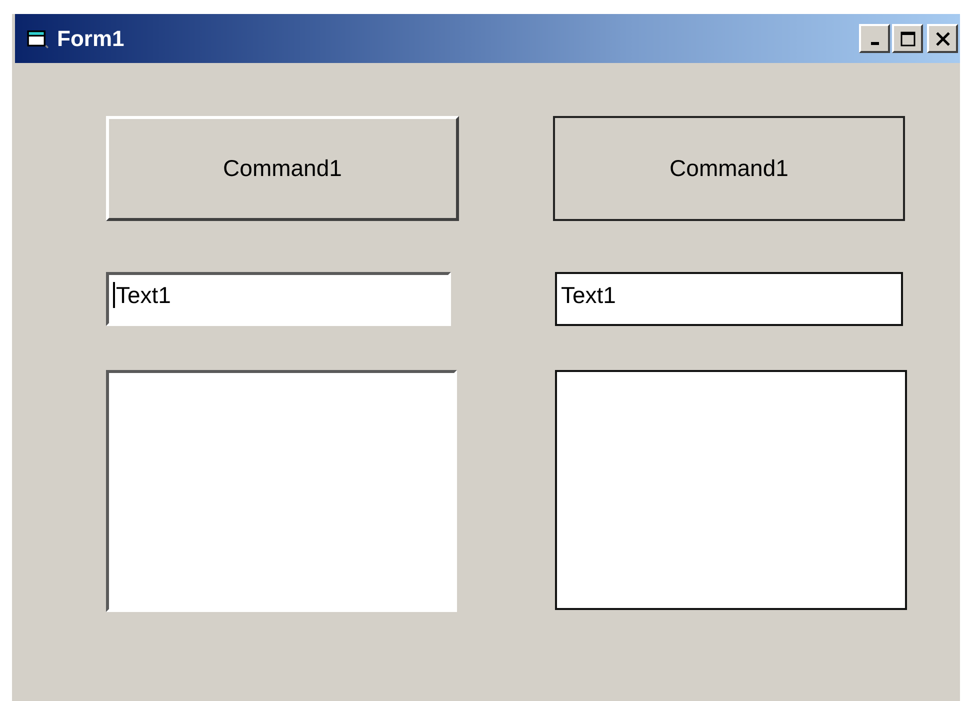  I want to click on maximize-icon, so click(908, 38).